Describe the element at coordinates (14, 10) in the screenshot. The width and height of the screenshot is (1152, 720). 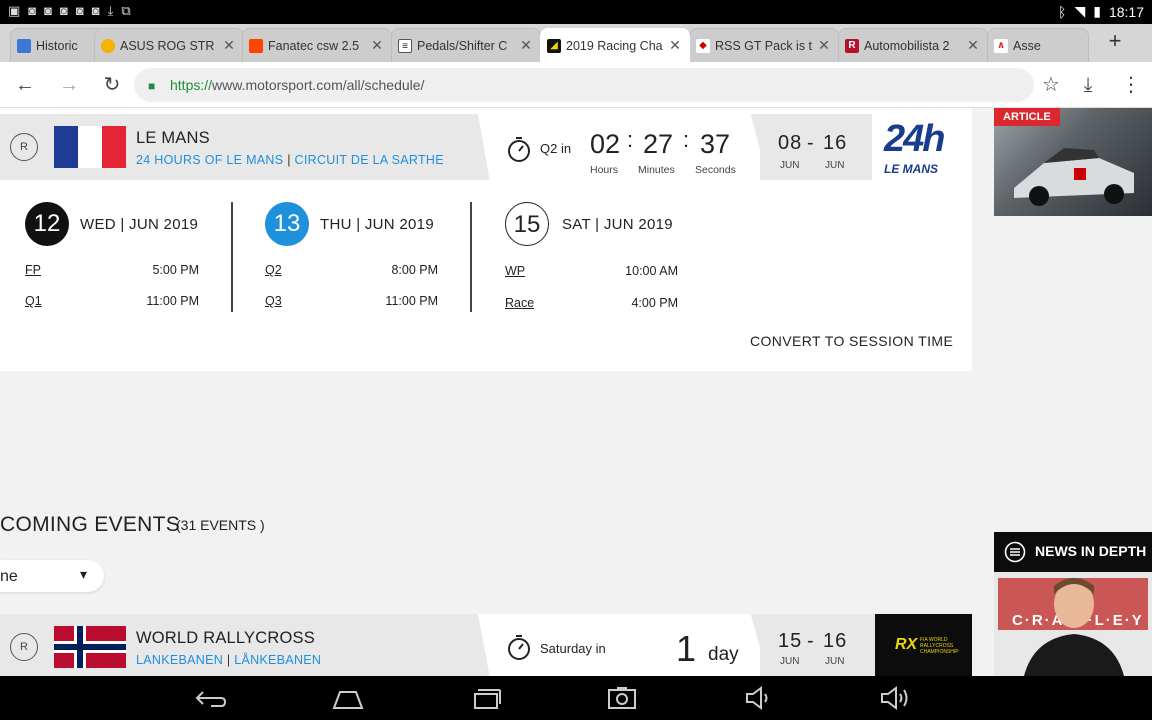
I see `screenshot-icon: ▣` at that location.